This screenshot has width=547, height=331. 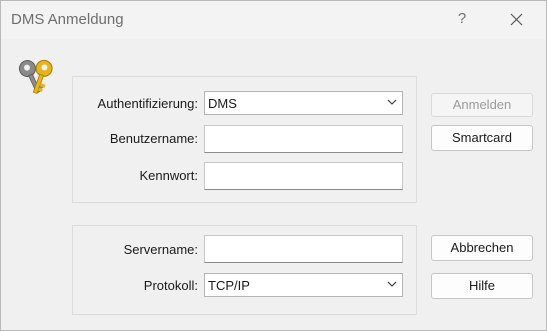 What do you see at coordinates (482, 138) in the screenshot?
I see `smartcard-button: Smartcard` at bounding box center [482, 138].